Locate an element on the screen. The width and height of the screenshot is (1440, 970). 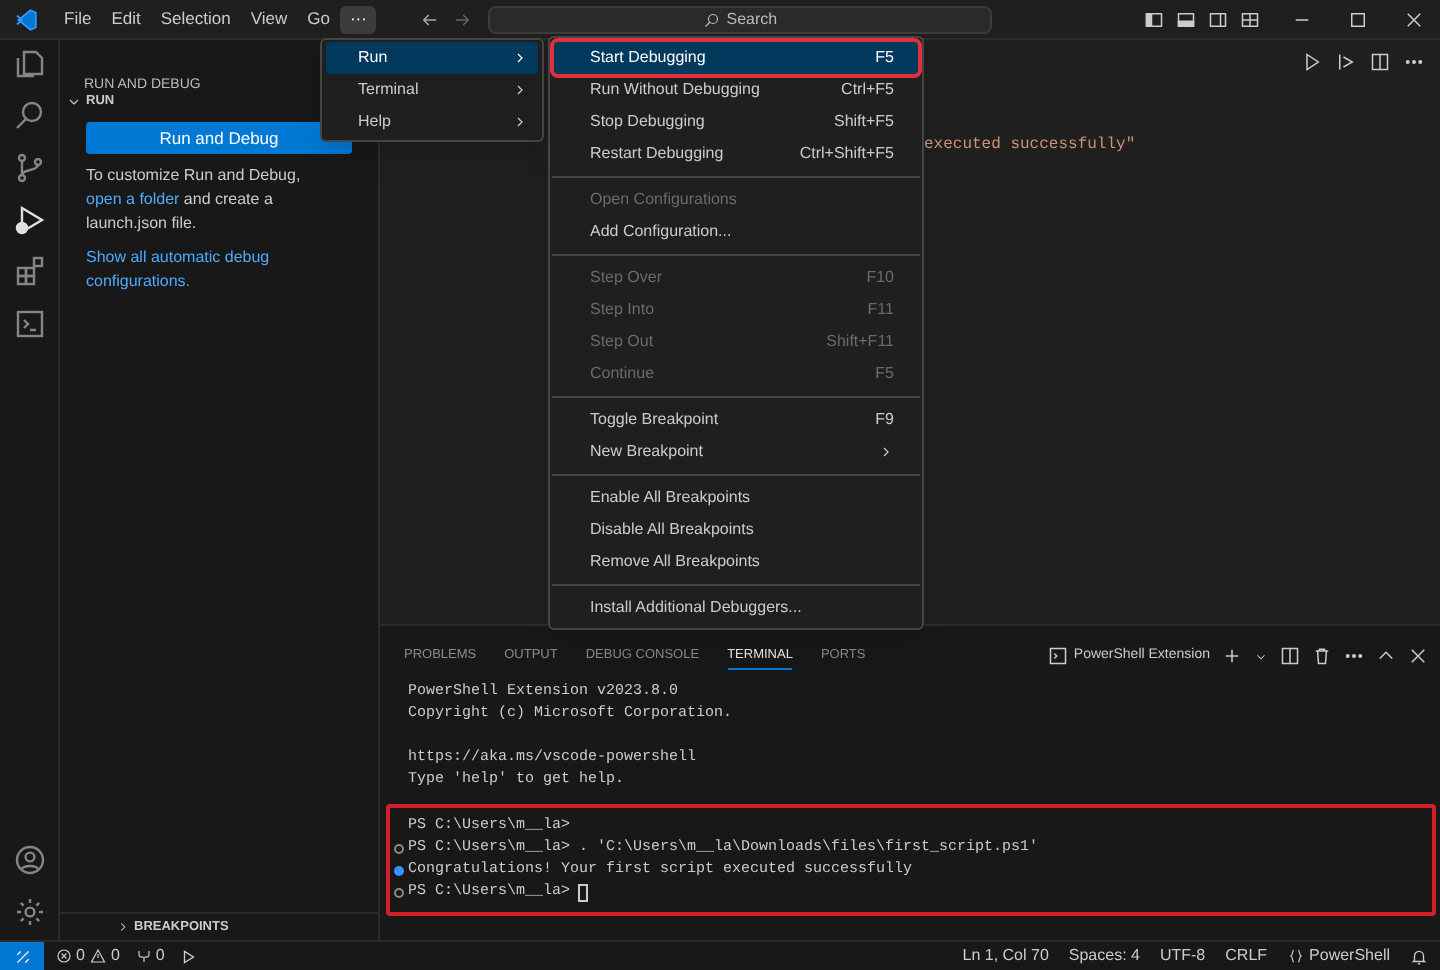
status-item: Ln 1, Col 70 is located at coordinates (1005, 956).